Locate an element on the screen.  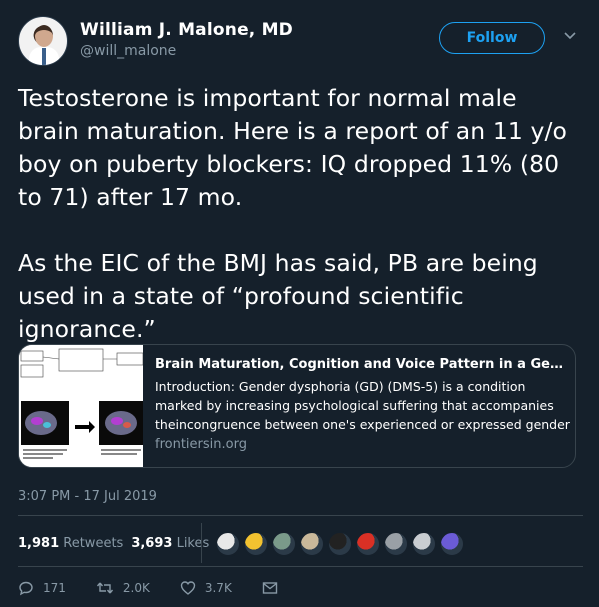
heart-icon is located at coordinates (188, 588).